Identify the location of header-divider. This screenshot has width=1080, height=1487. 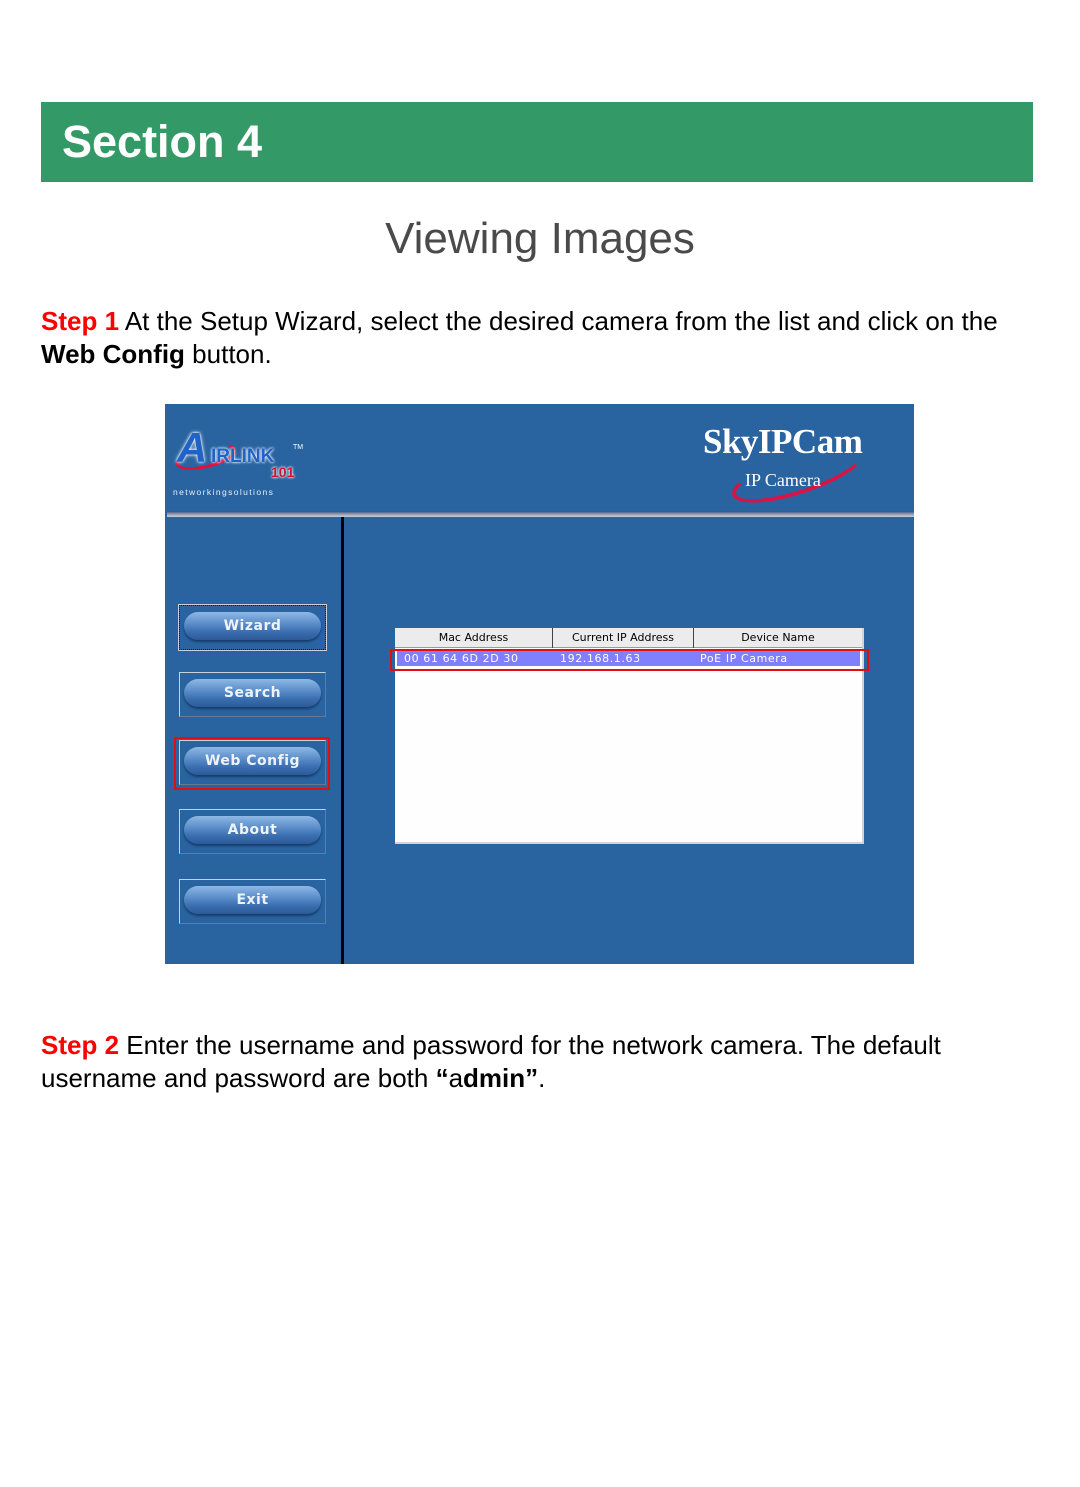
(540, 514).